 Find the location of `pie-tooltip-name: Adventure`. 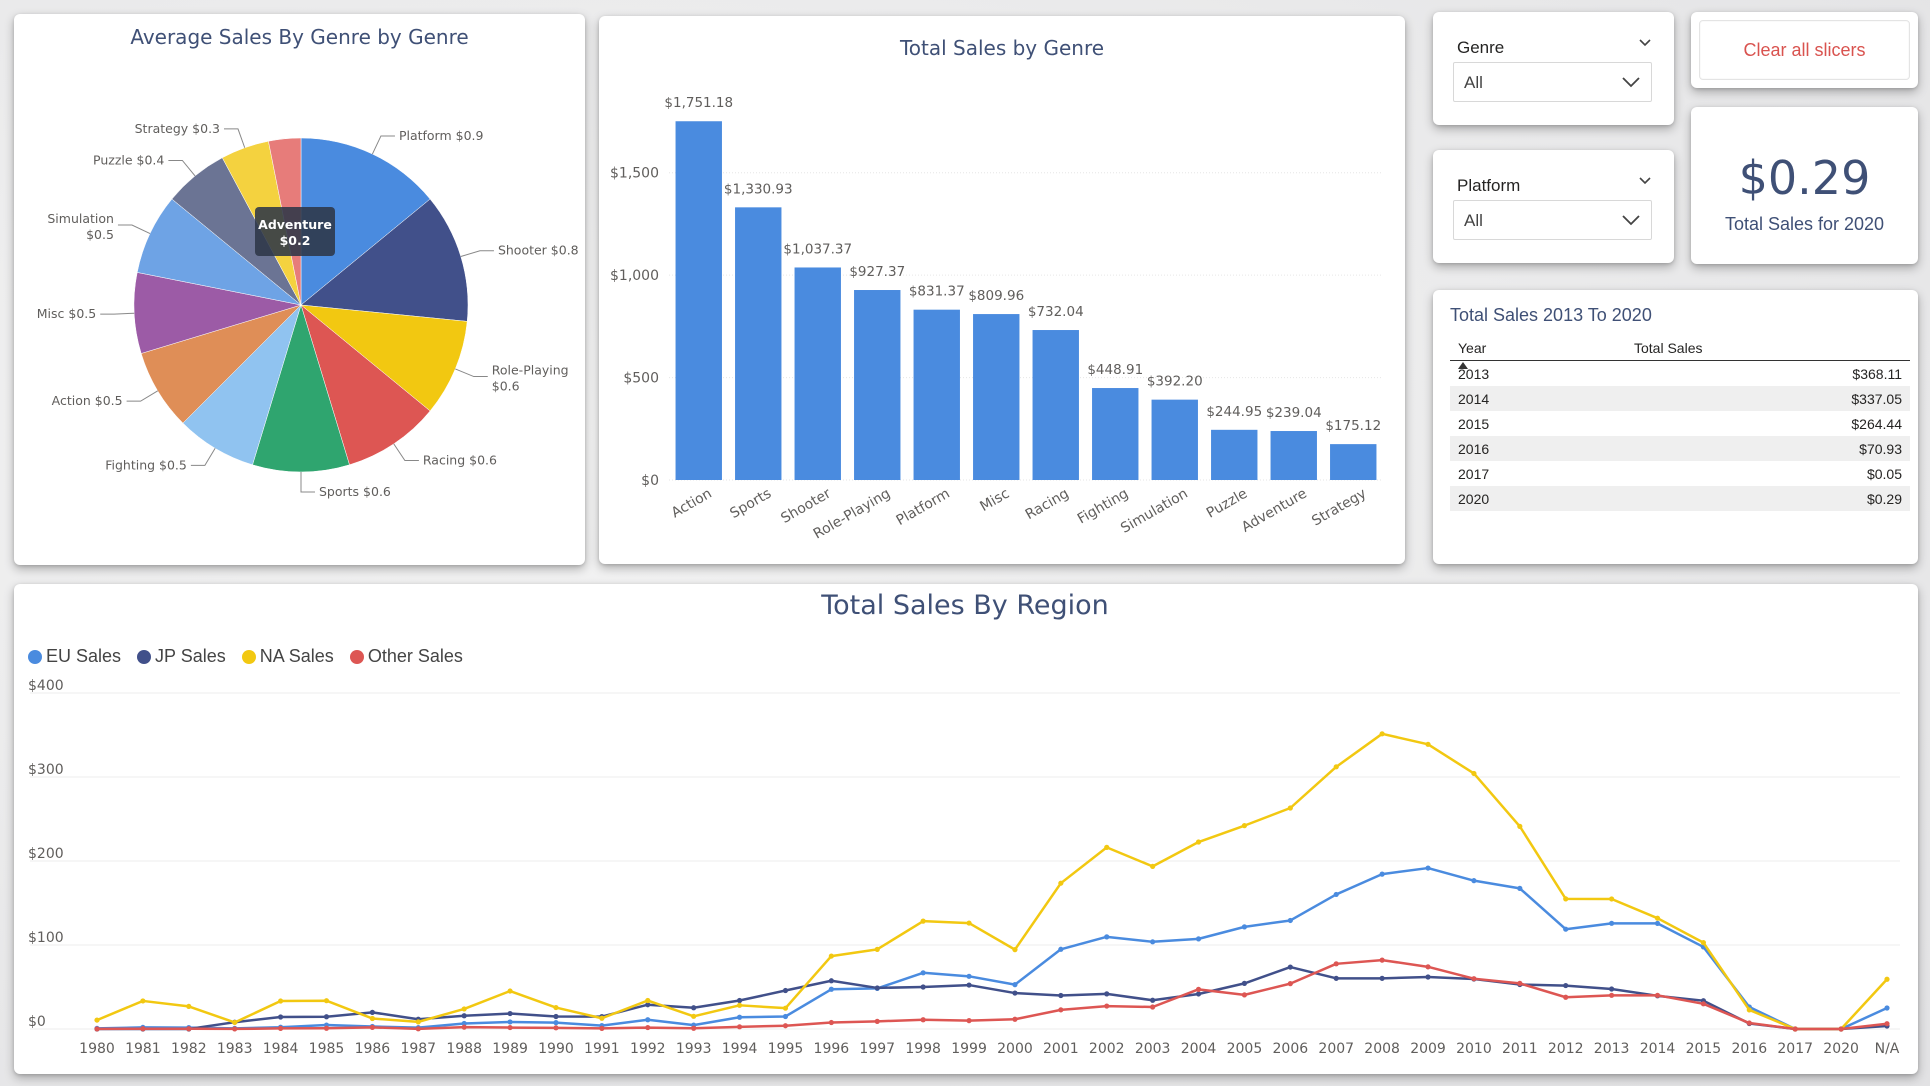

pie-tooltip-name: Adventure is located at coordinates (295, 224).